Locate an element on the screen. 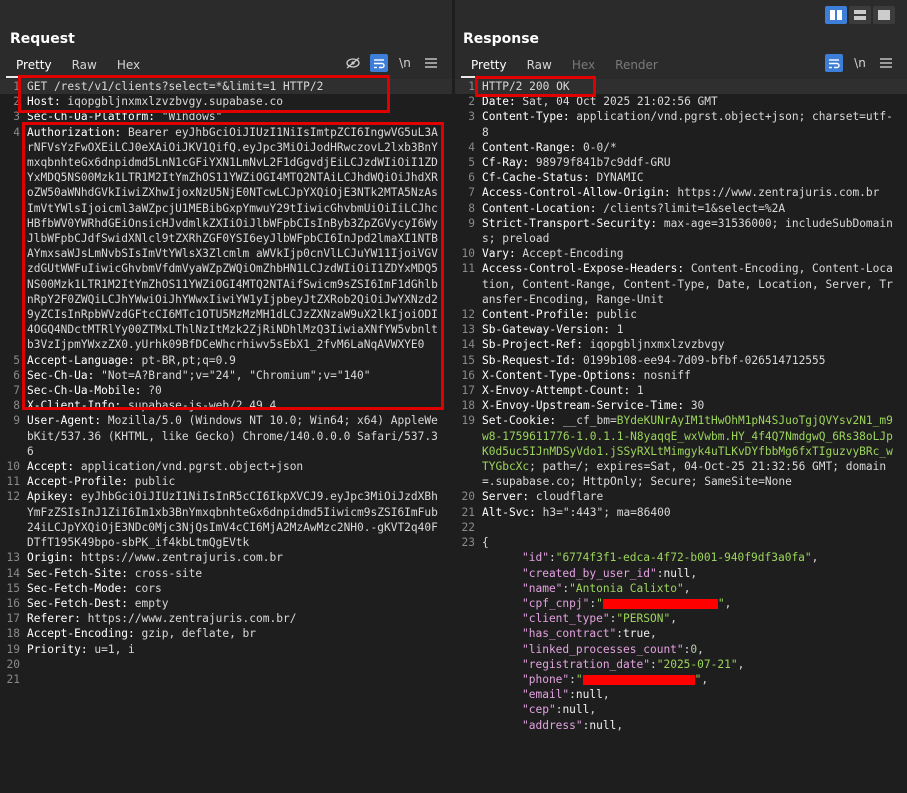 This screenshot has width=907, height=793. line-number: 23 is located at coordinates (468, 543).